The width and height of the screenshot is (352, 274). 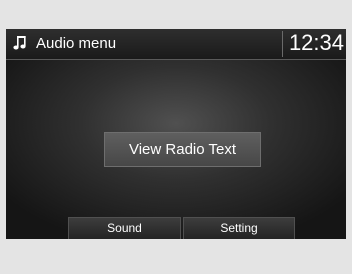 I want to click on sound-button: Sound, so click(x=124, y=228).